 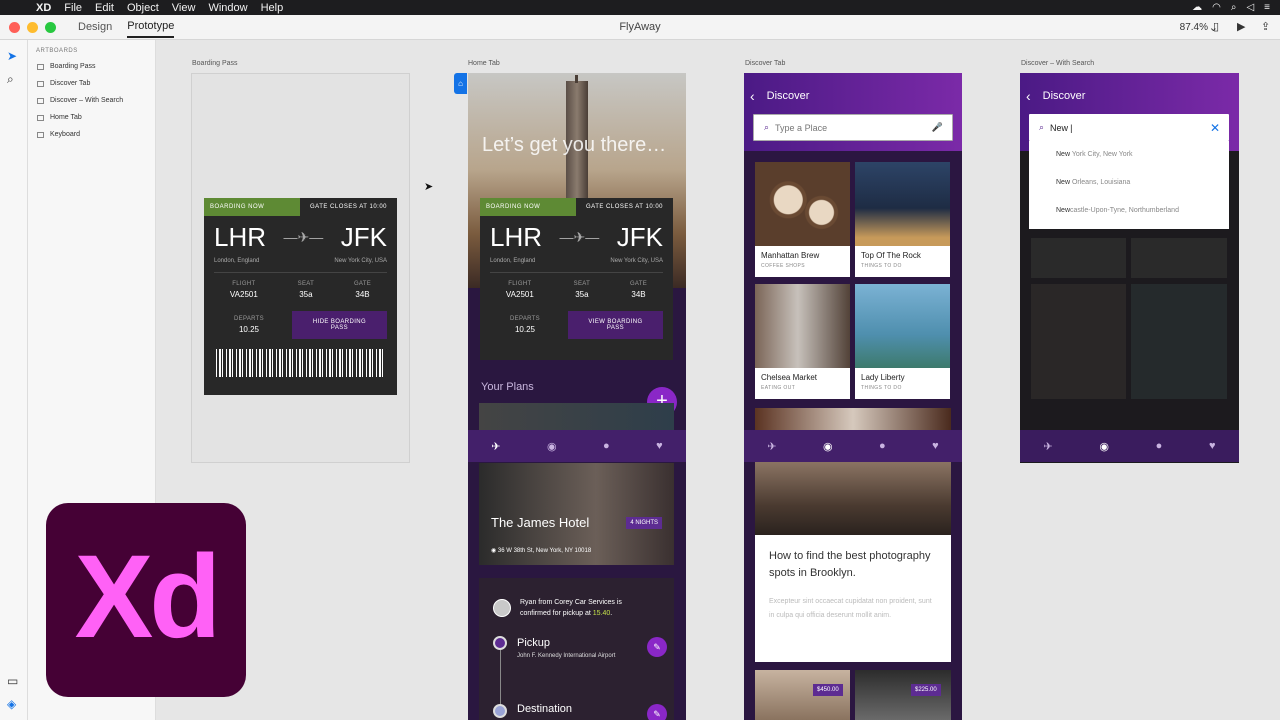 I want to click on menu-object: Object, so click(x=143, y=8).